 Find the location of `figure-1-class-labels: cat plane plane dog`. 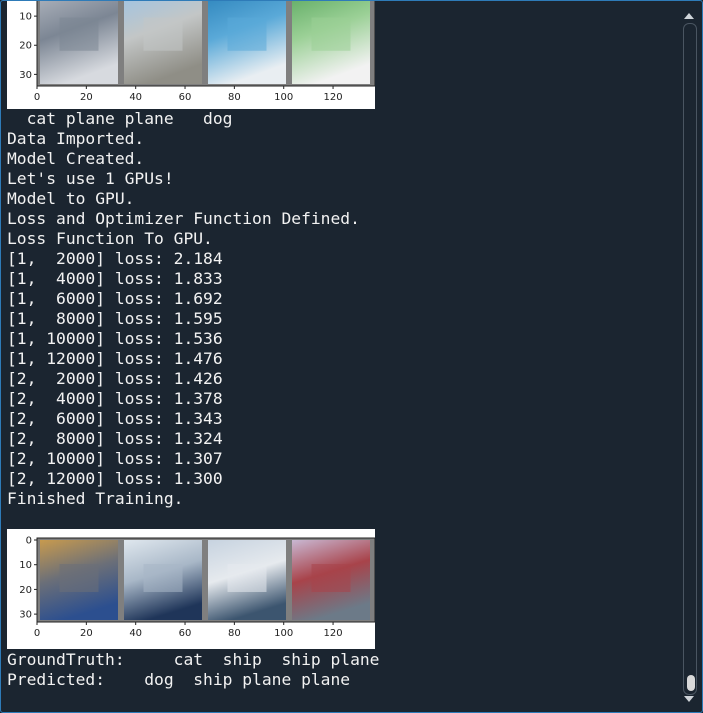

figure-1-class-labels: cat plane plane dog is located at coordinates (120, 118).